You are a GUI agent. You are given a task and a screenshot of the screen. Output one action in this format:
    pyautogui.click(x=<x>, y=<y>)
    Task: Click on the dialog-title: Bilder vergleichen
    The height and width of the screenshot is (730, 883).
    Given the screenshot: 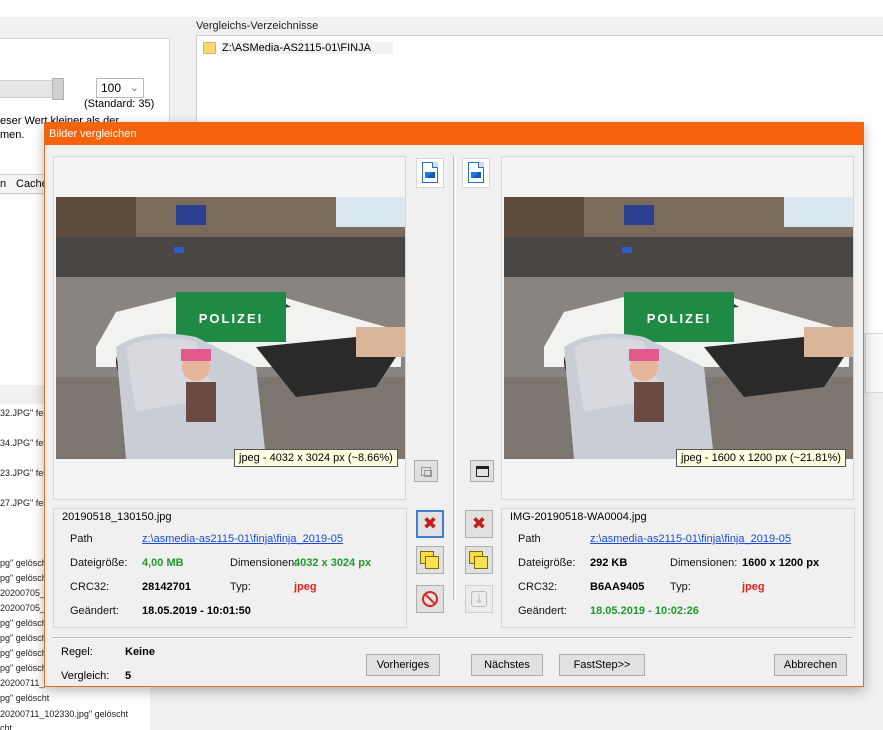 What is the action you would take?
    pyautogui.click(x=454, y=134)
    